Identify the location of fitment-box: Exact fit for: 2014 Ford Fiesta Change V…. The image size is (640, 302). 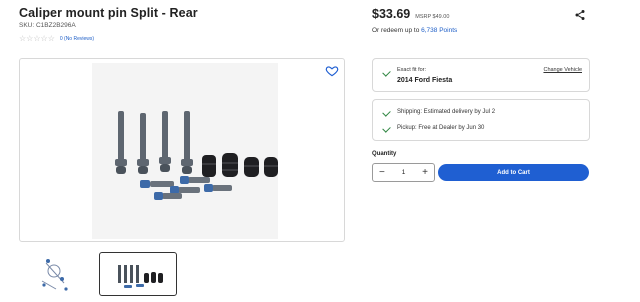
(481, 75).